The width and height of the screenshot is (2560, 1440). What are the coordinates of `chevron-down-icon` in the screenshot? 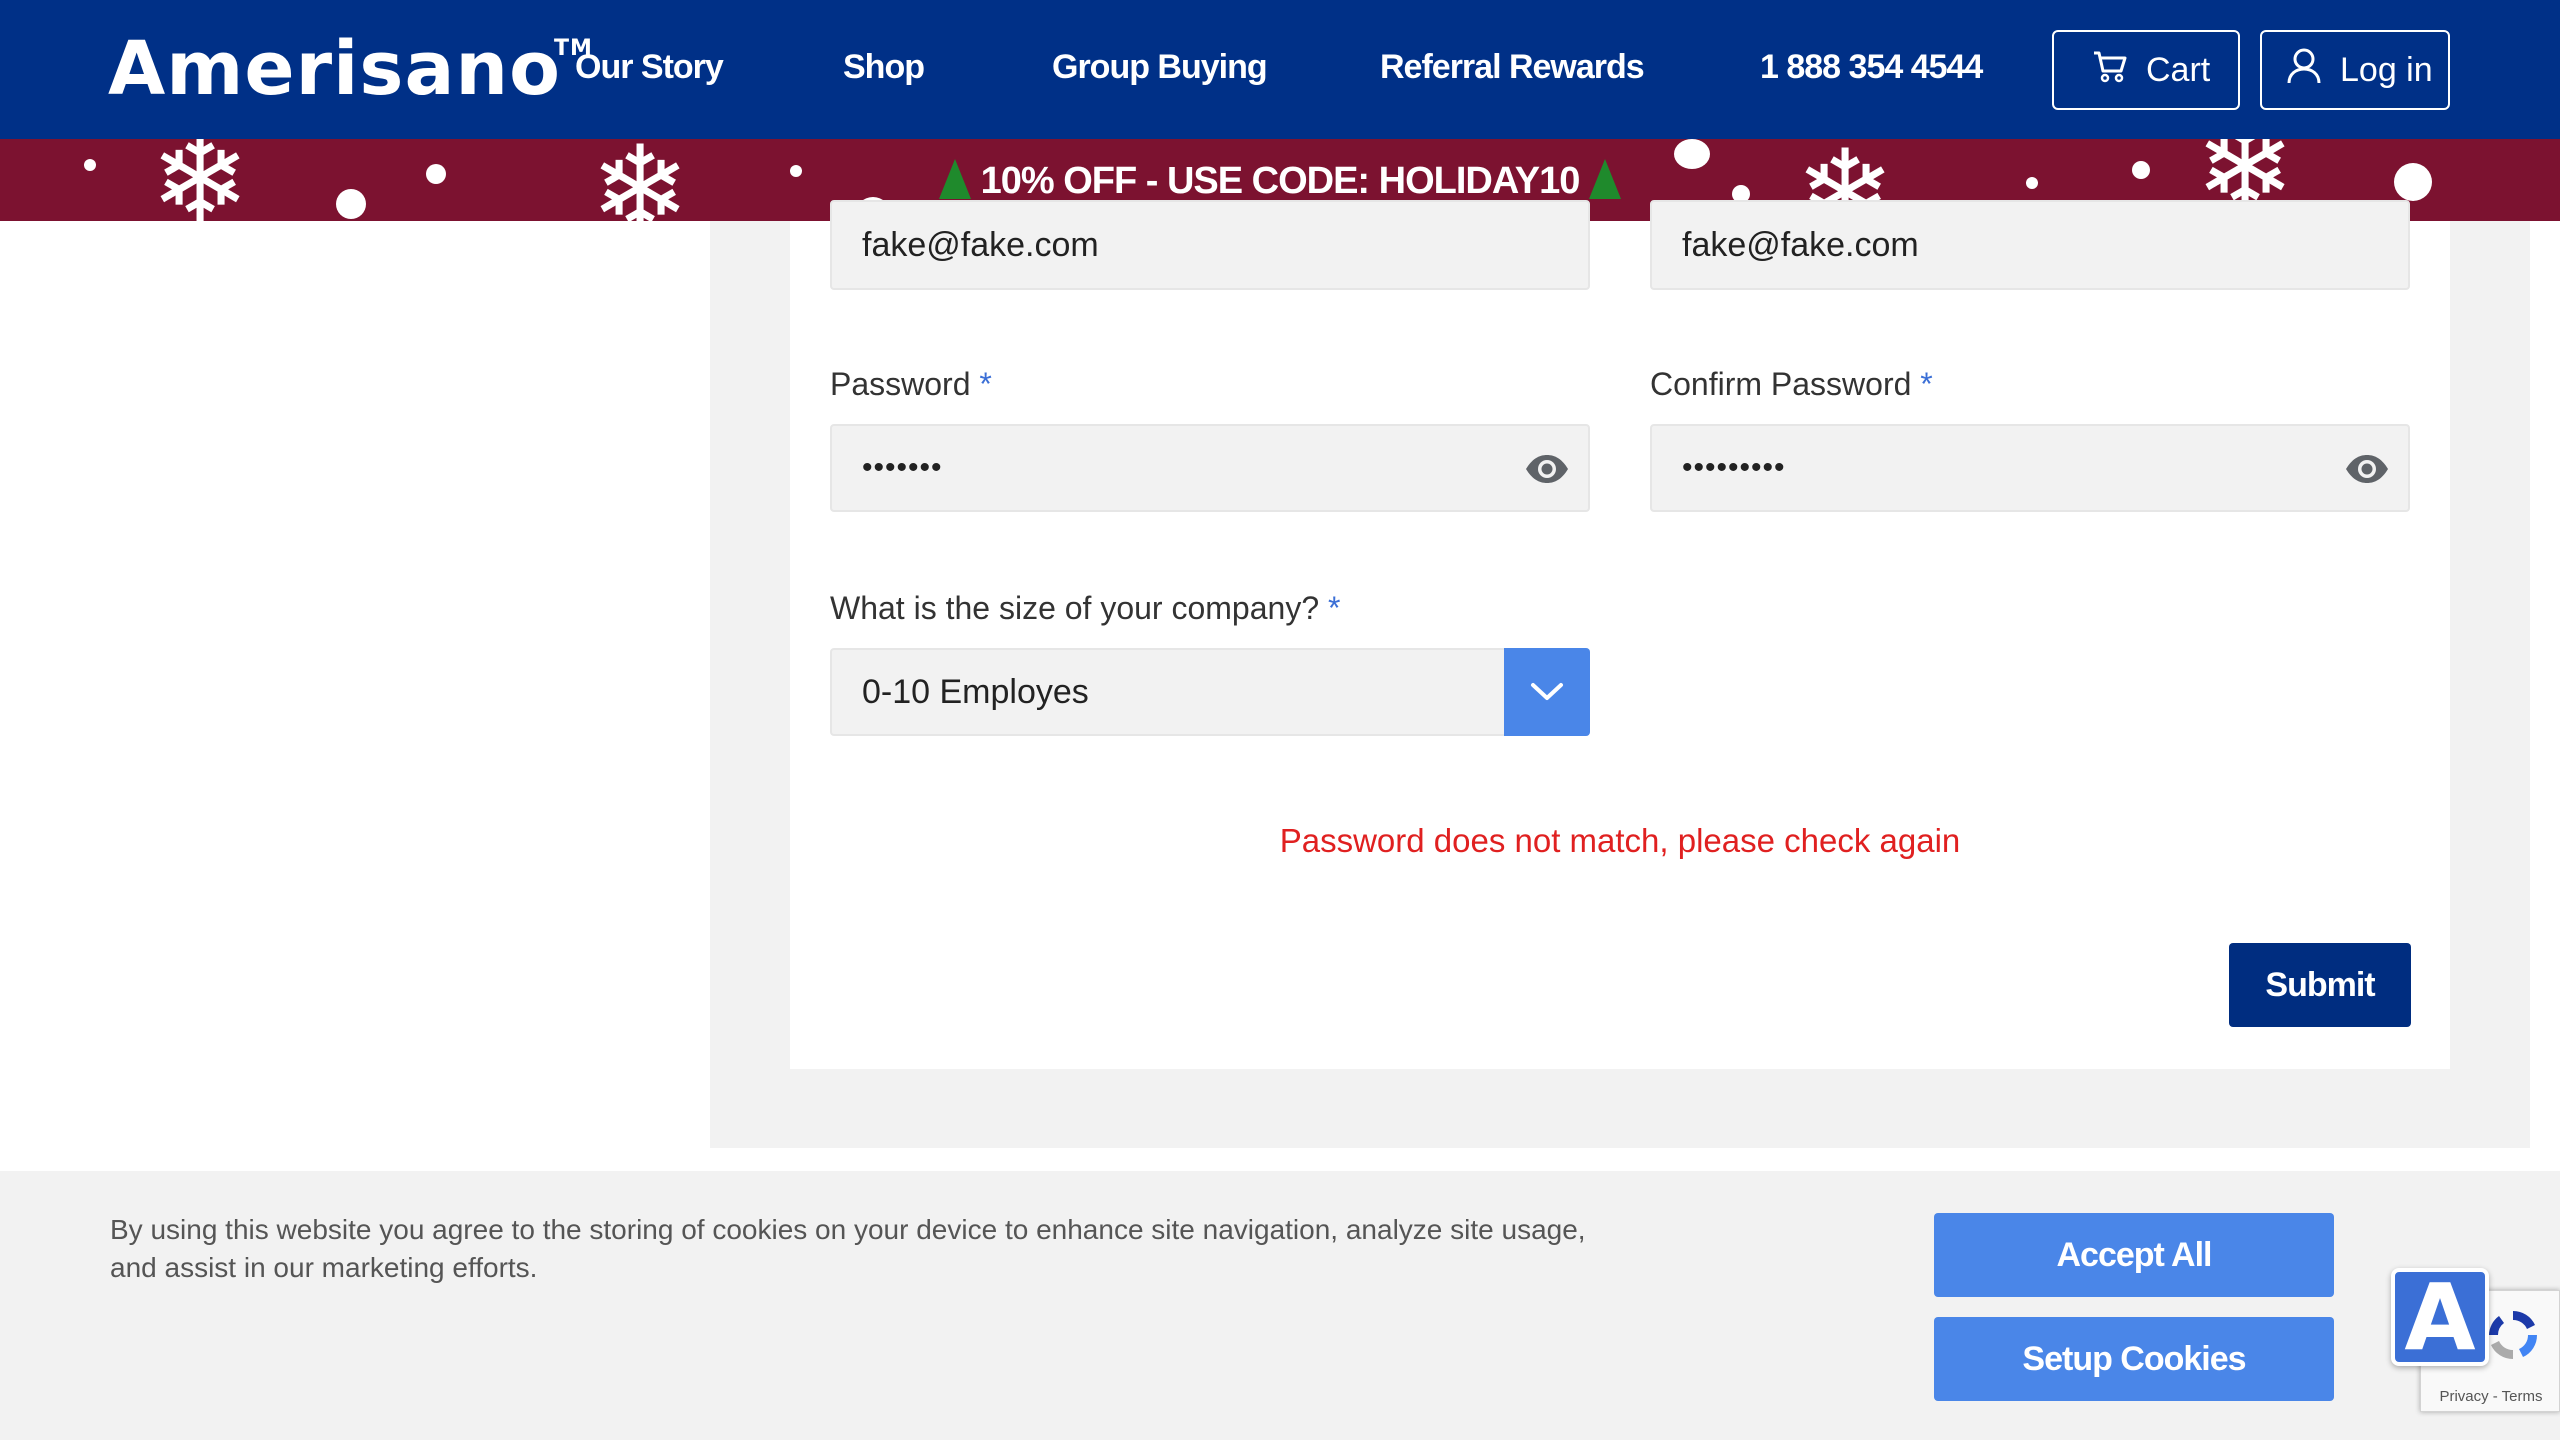 It's located at (1547, 692).